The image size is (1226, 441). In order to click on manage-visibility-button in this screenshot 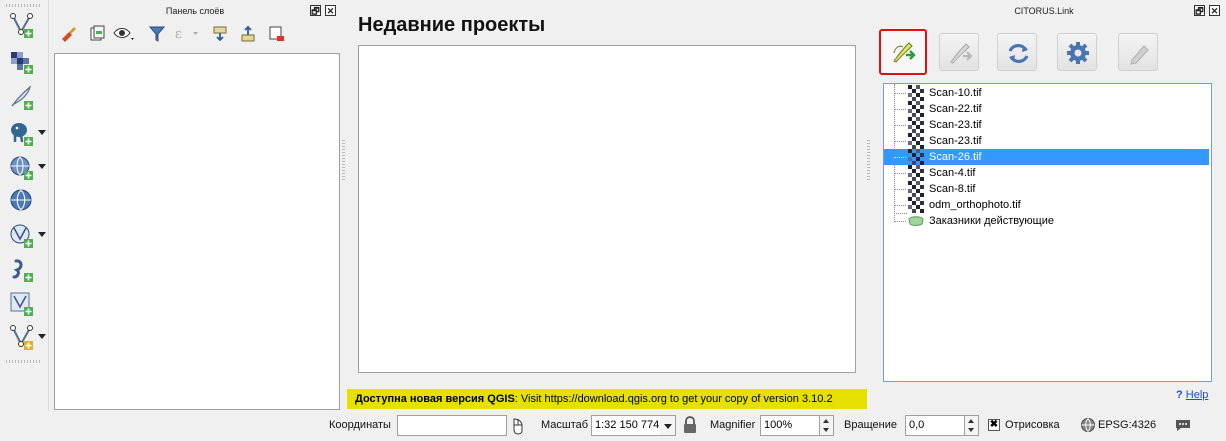, I will do `click(123, 34)`.